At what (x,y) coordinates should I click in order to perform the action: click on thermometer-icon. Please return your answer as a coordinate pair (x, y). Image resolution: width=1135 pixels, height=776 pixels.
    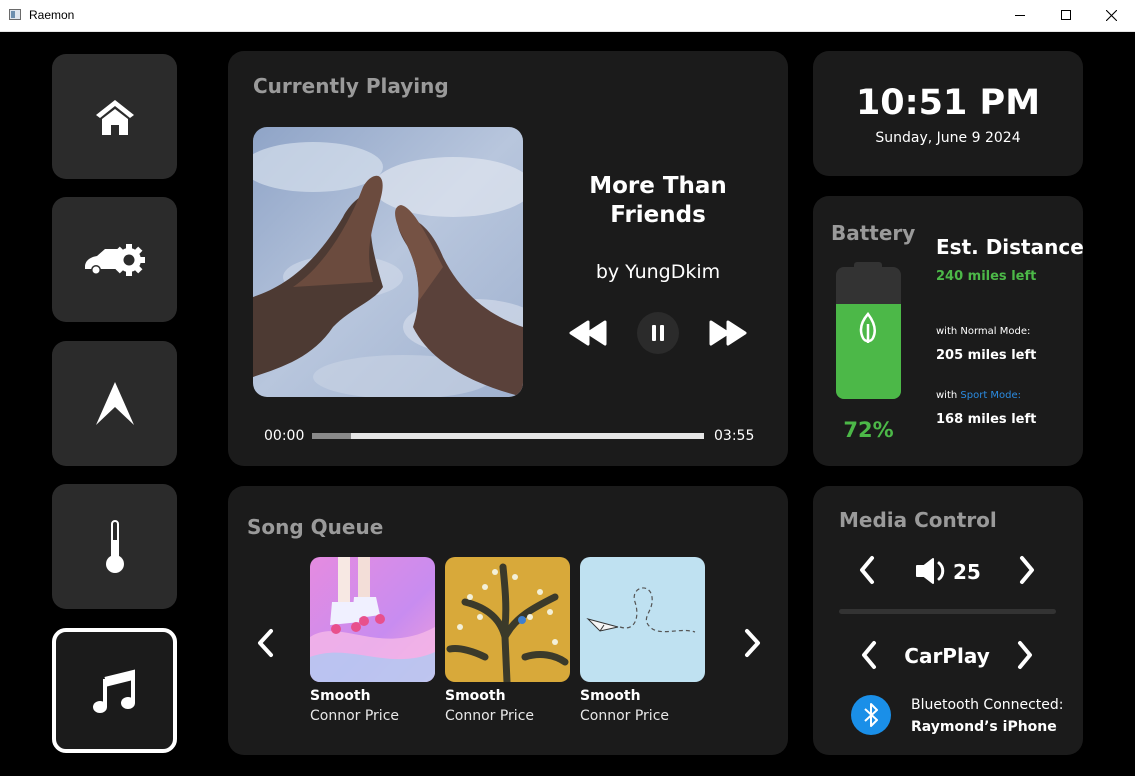
    Looking at the image, I should click on (114, 546).